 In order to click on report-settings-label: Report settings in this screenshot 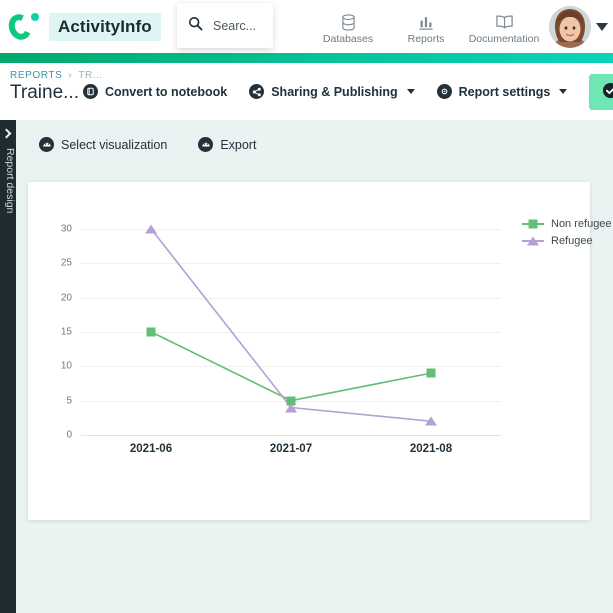, I will do `click(504, 91)`.